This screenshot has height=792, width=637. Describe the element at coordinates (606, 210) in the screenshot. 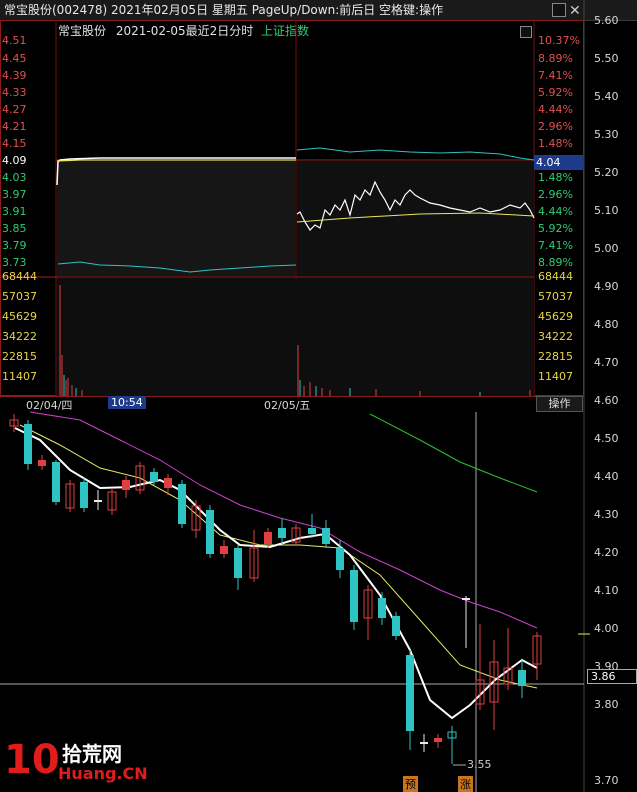

I see `axis-label: 5.10` at that location.